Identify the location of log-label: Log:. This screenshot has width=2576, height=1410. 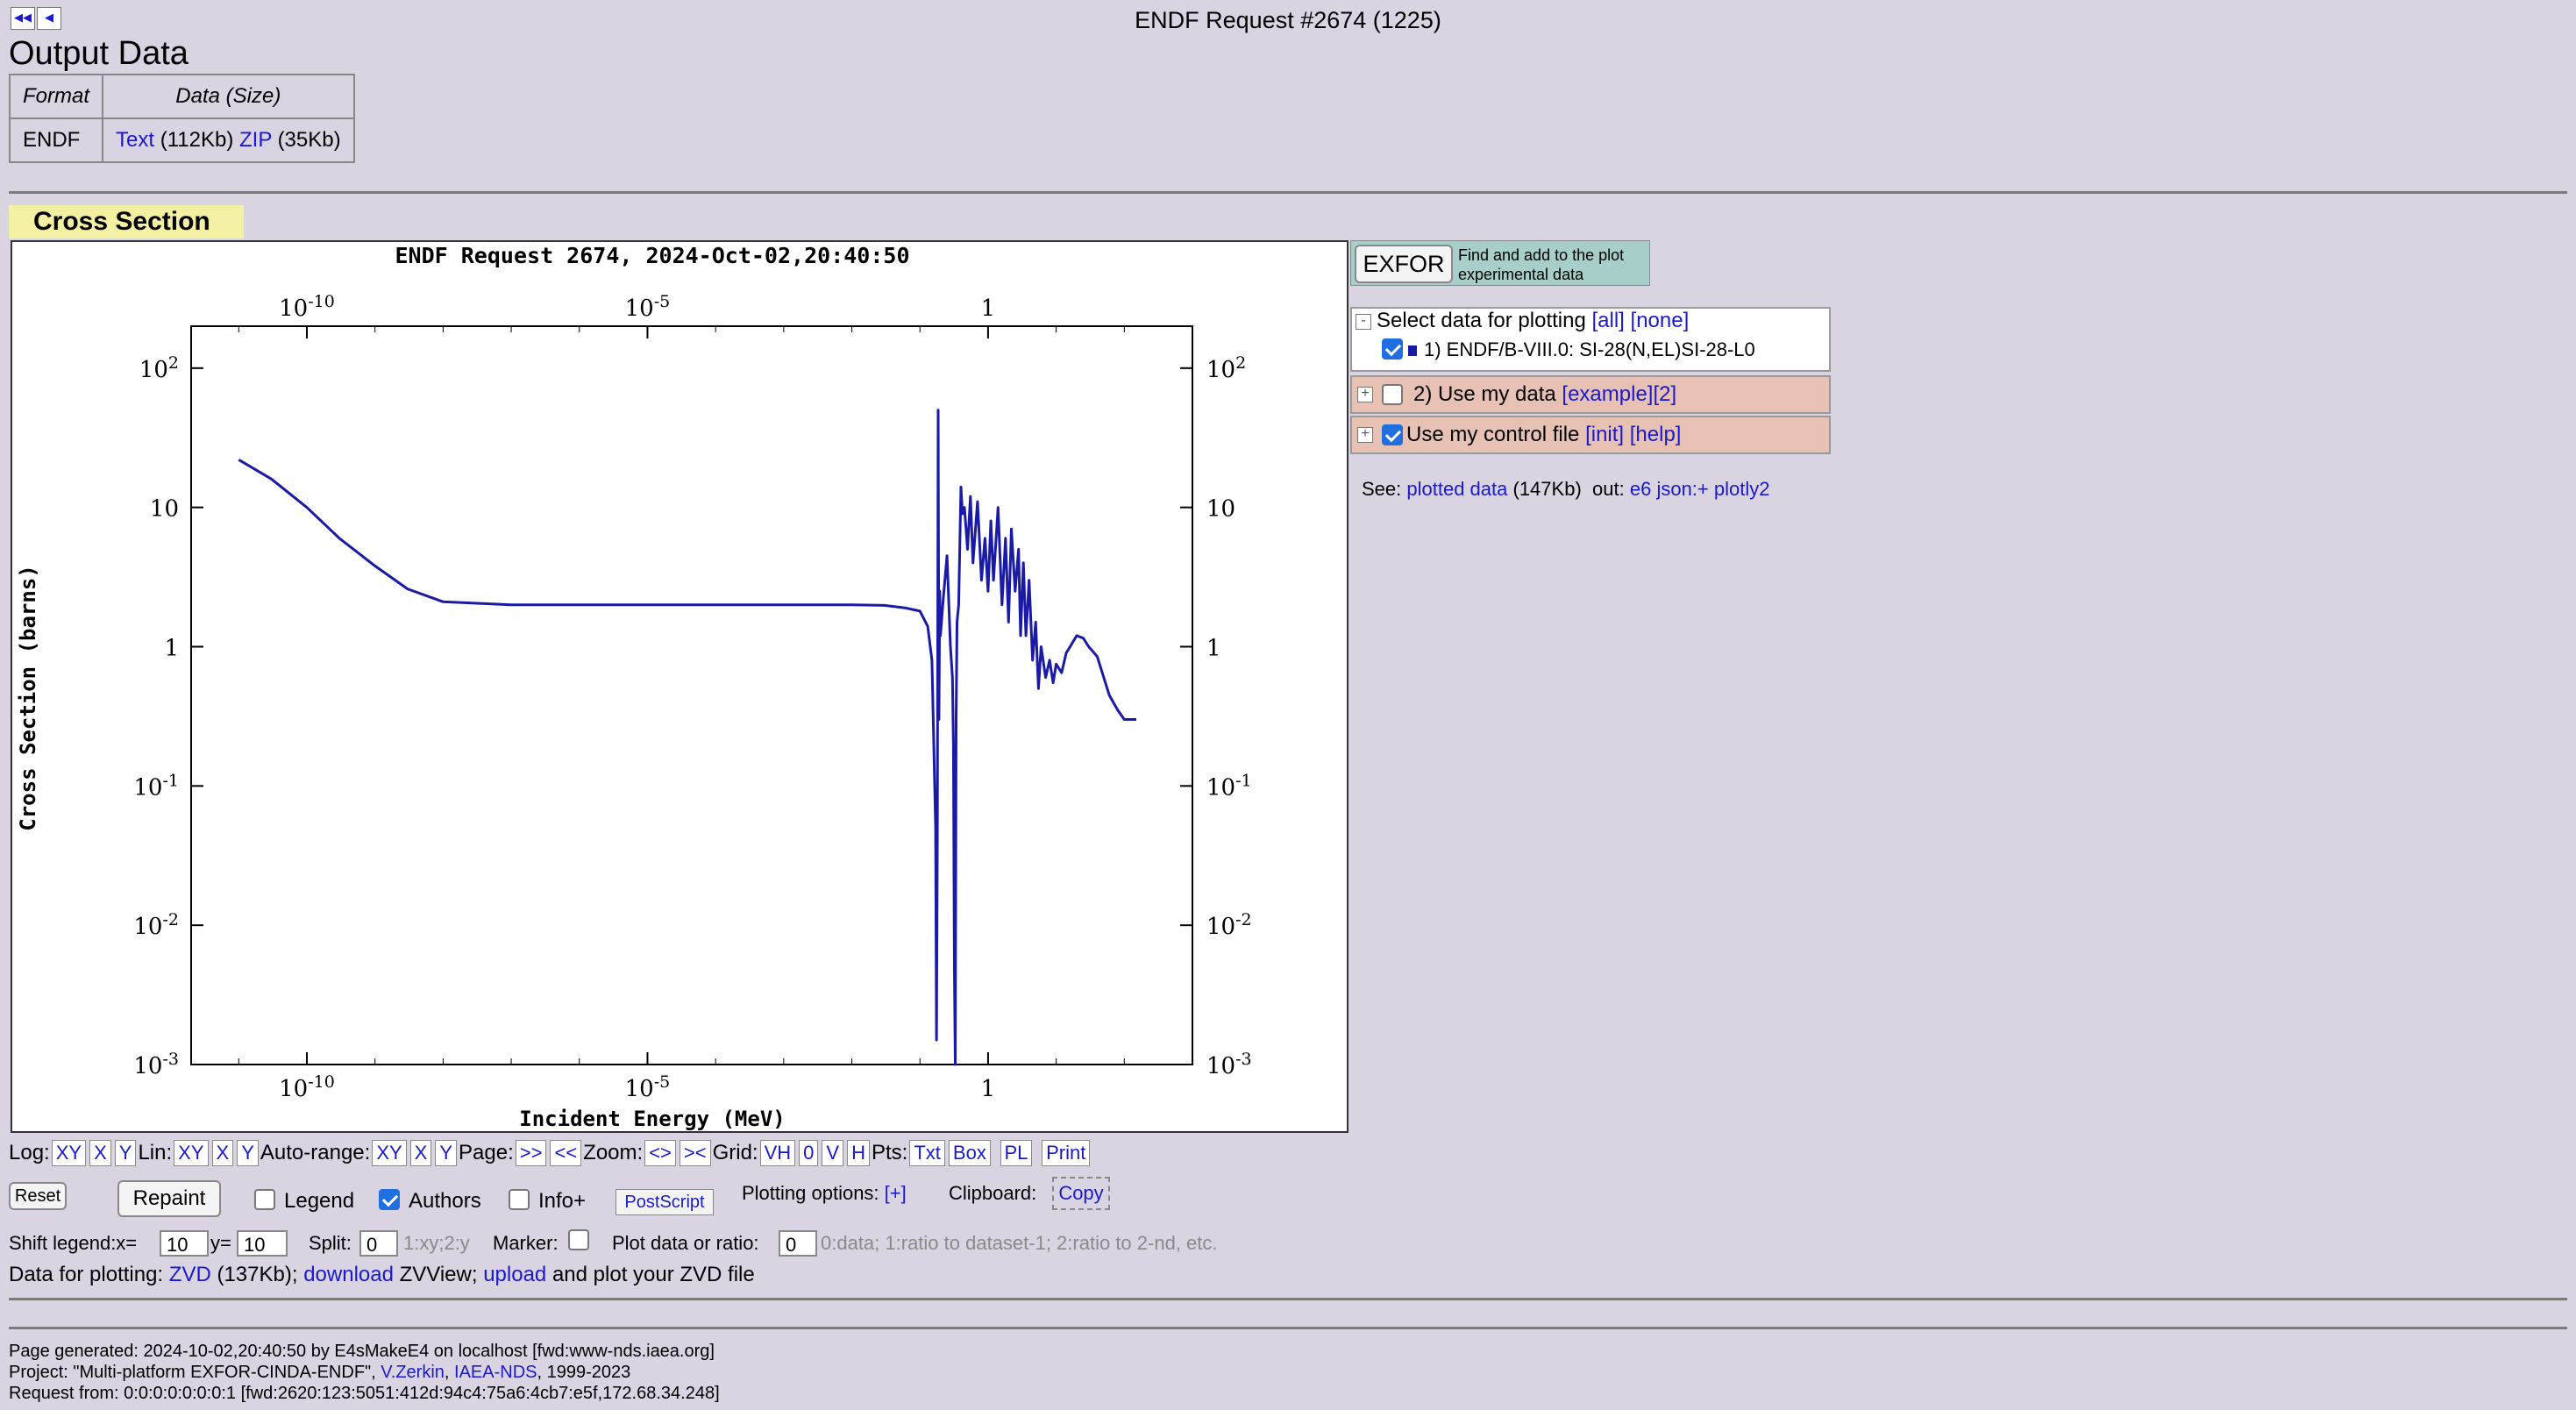
(29, 1152).